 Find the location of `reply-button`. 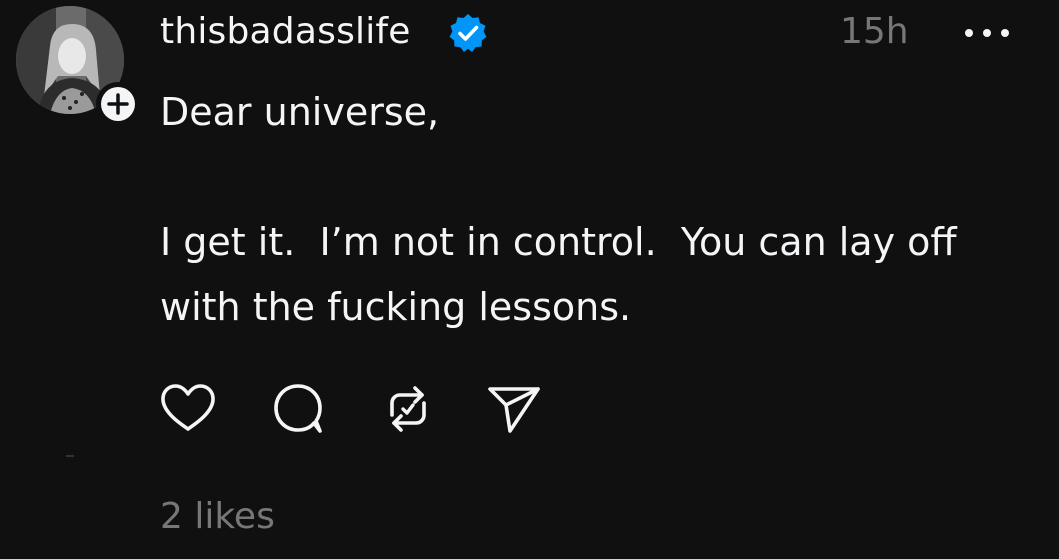

reply-button is located at coordinates (298, 409).